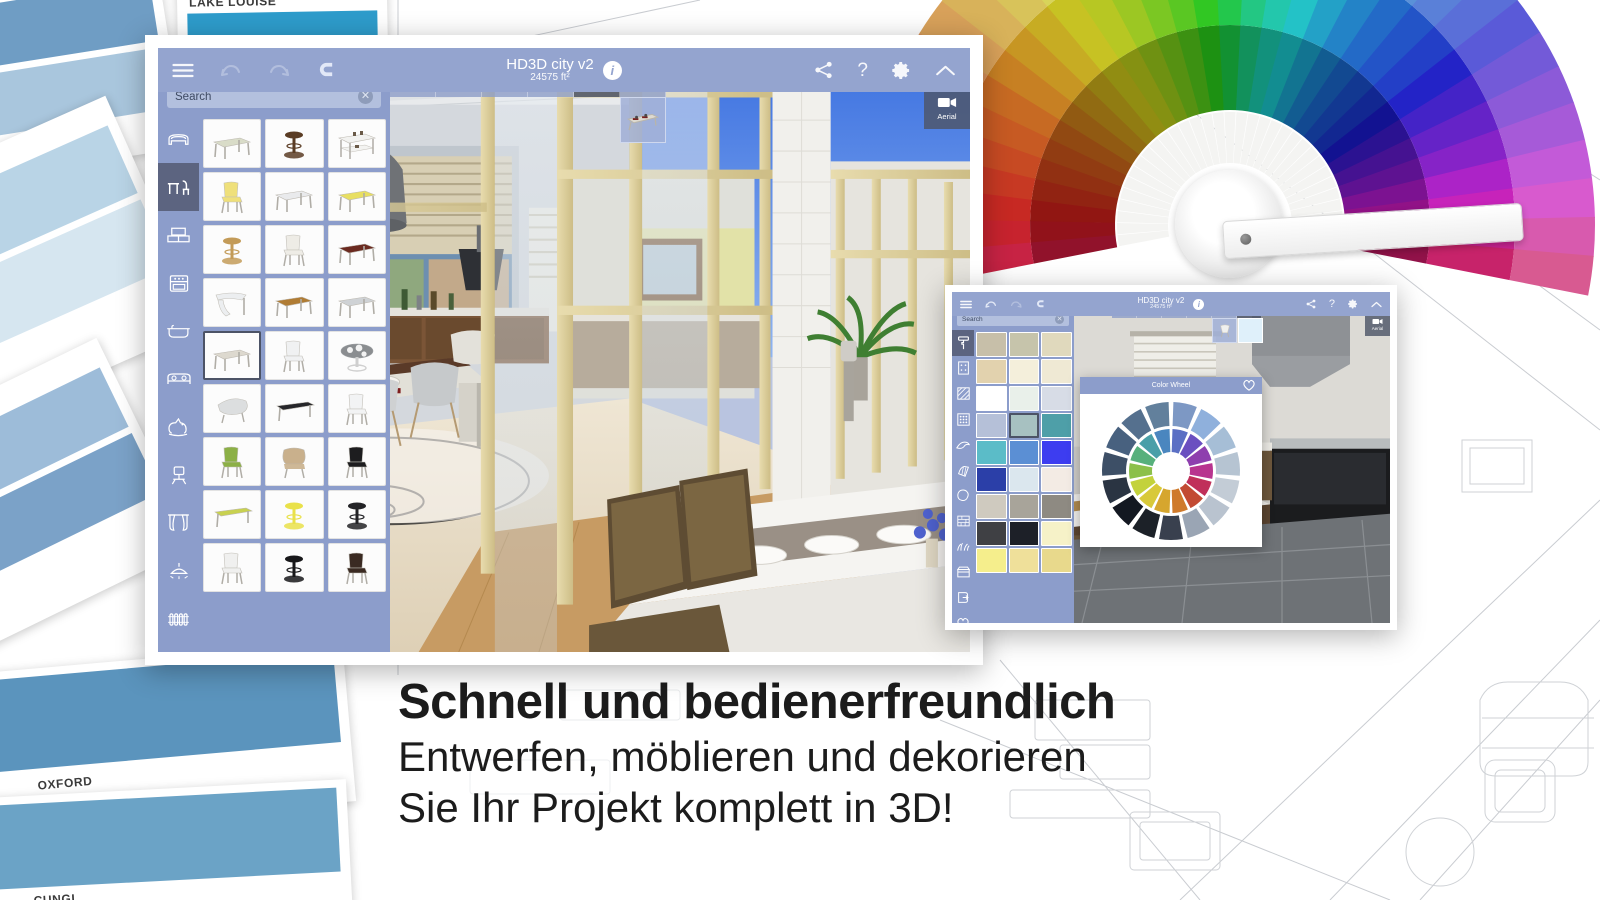  Describe the element at coordinates (1024, 479) in the screenshot. I see `texture-swatch-ice` at that location.